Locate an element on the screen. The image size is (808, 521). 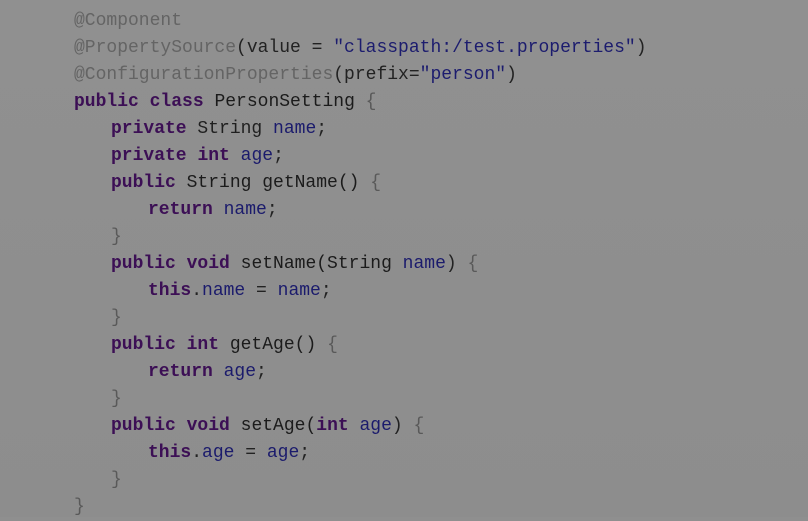
code-line: public String getName() { is located at coordinates (360, 183).